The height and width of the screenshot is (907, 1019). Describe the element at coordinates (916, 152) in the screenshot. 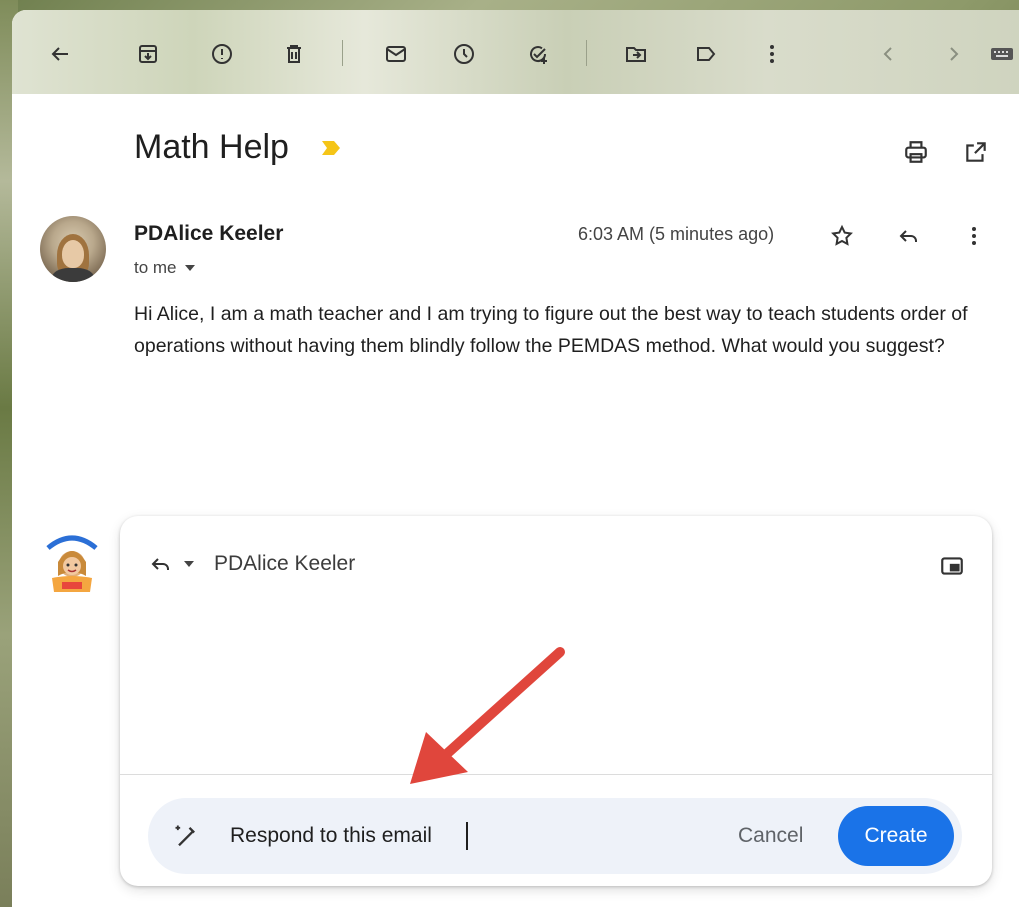

I see `print-icon` at that location.